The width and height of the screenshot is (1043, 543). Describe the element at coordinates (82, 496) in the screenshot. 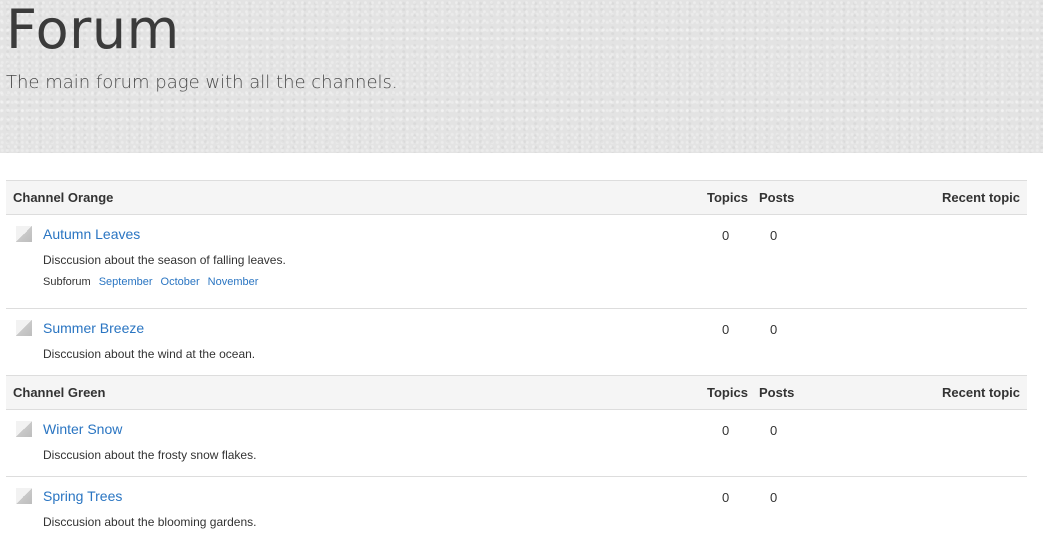

I see `forum-link-spring-trees: Spring Trees` at that location.